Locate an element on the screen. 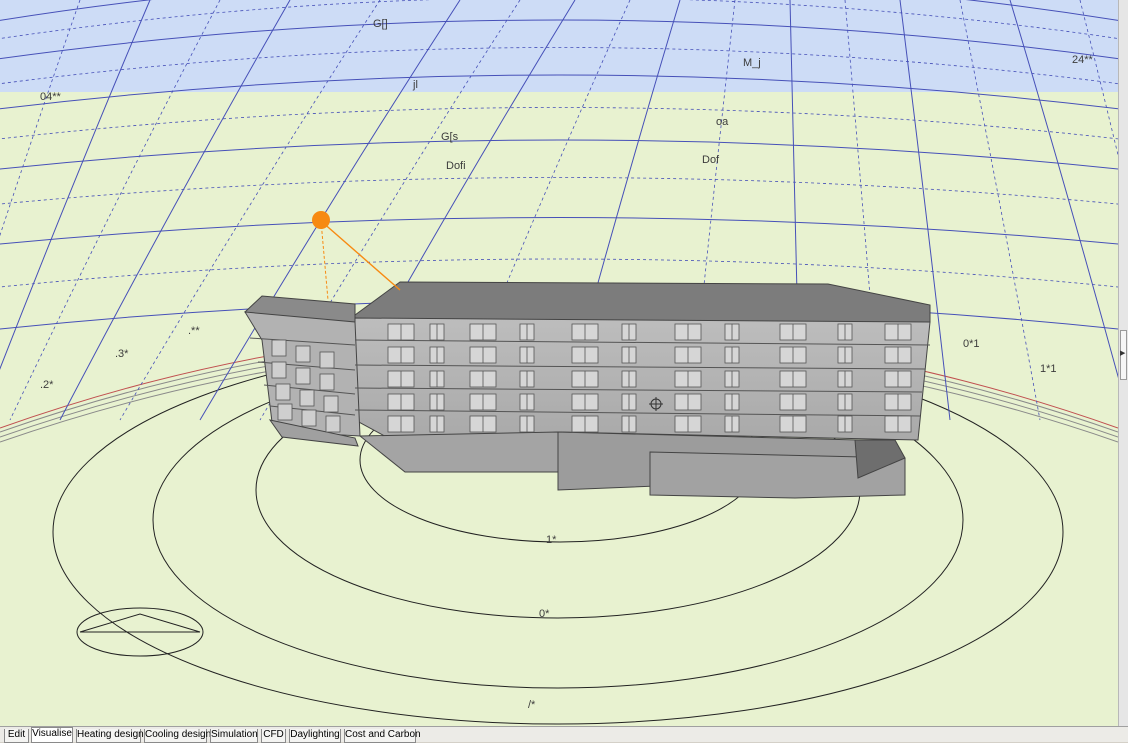  ring-label-outer: /* is located at coordinates (532, 705).